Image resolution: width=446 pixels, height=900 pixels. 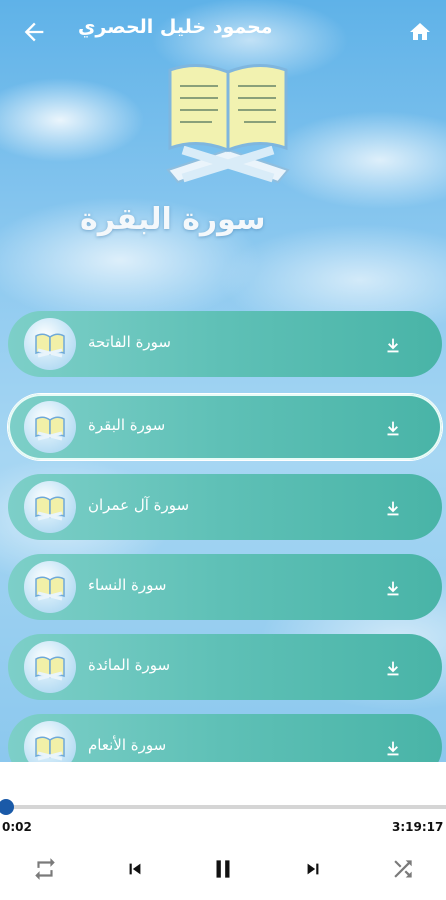 I want to click on seek-bar, so click(x=223, y=807).